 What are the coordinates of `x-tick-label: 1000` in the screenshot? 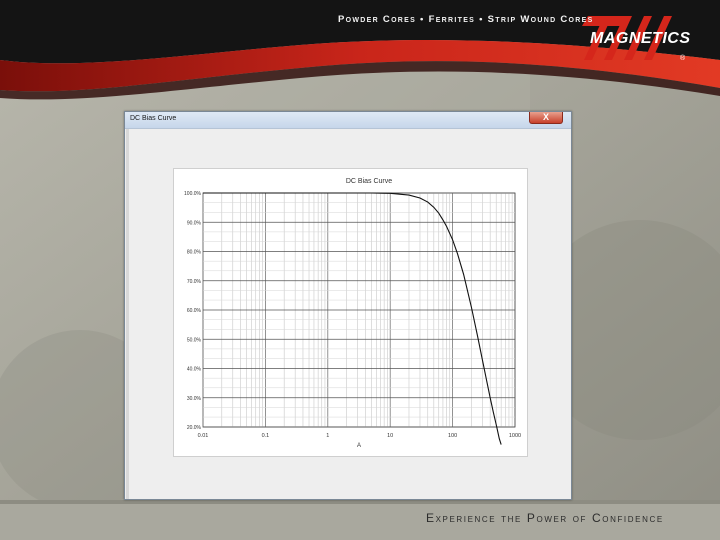 It's located at (515, 436).